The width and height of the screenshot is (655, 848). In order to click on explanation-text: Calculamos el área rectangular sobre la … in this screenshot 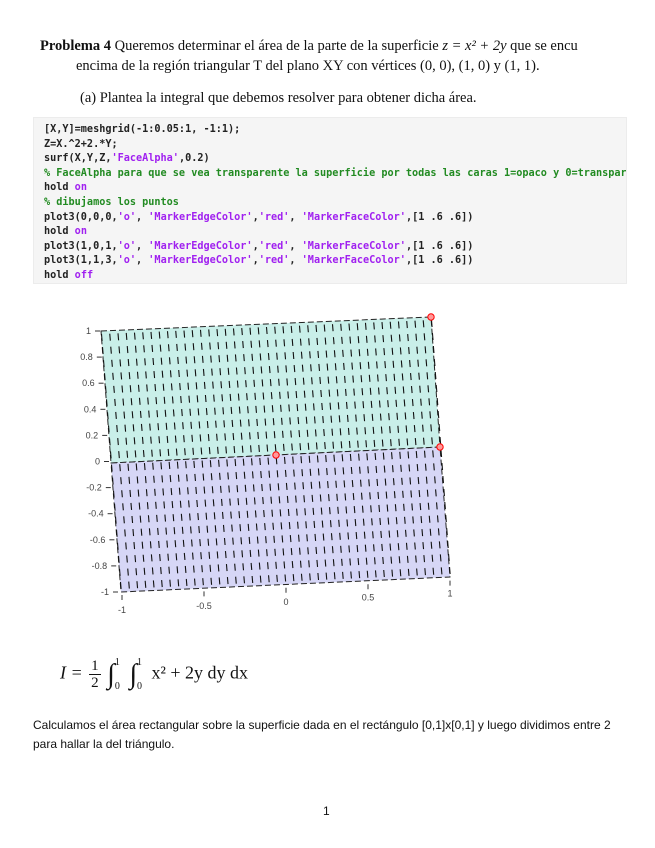, I will do `click(322, 734)`.